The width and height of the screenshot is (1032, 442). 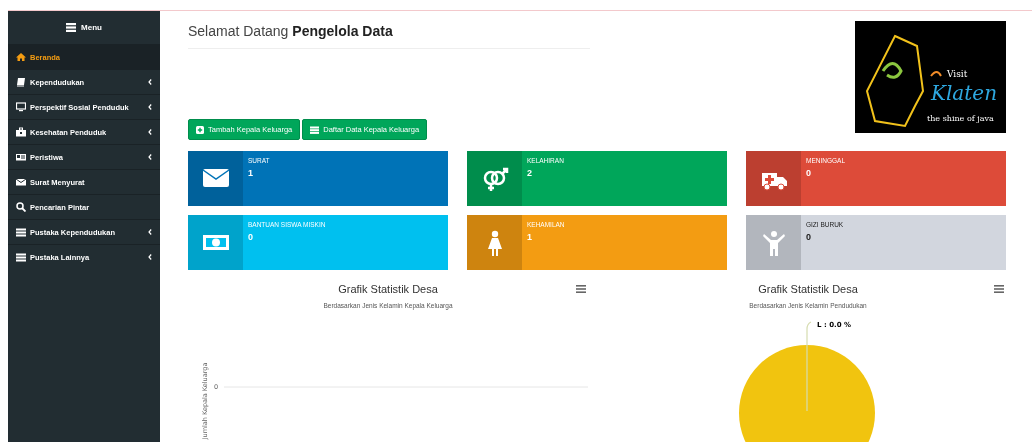 I want to click on info-box-value: 2, so click(x=530, y=173).